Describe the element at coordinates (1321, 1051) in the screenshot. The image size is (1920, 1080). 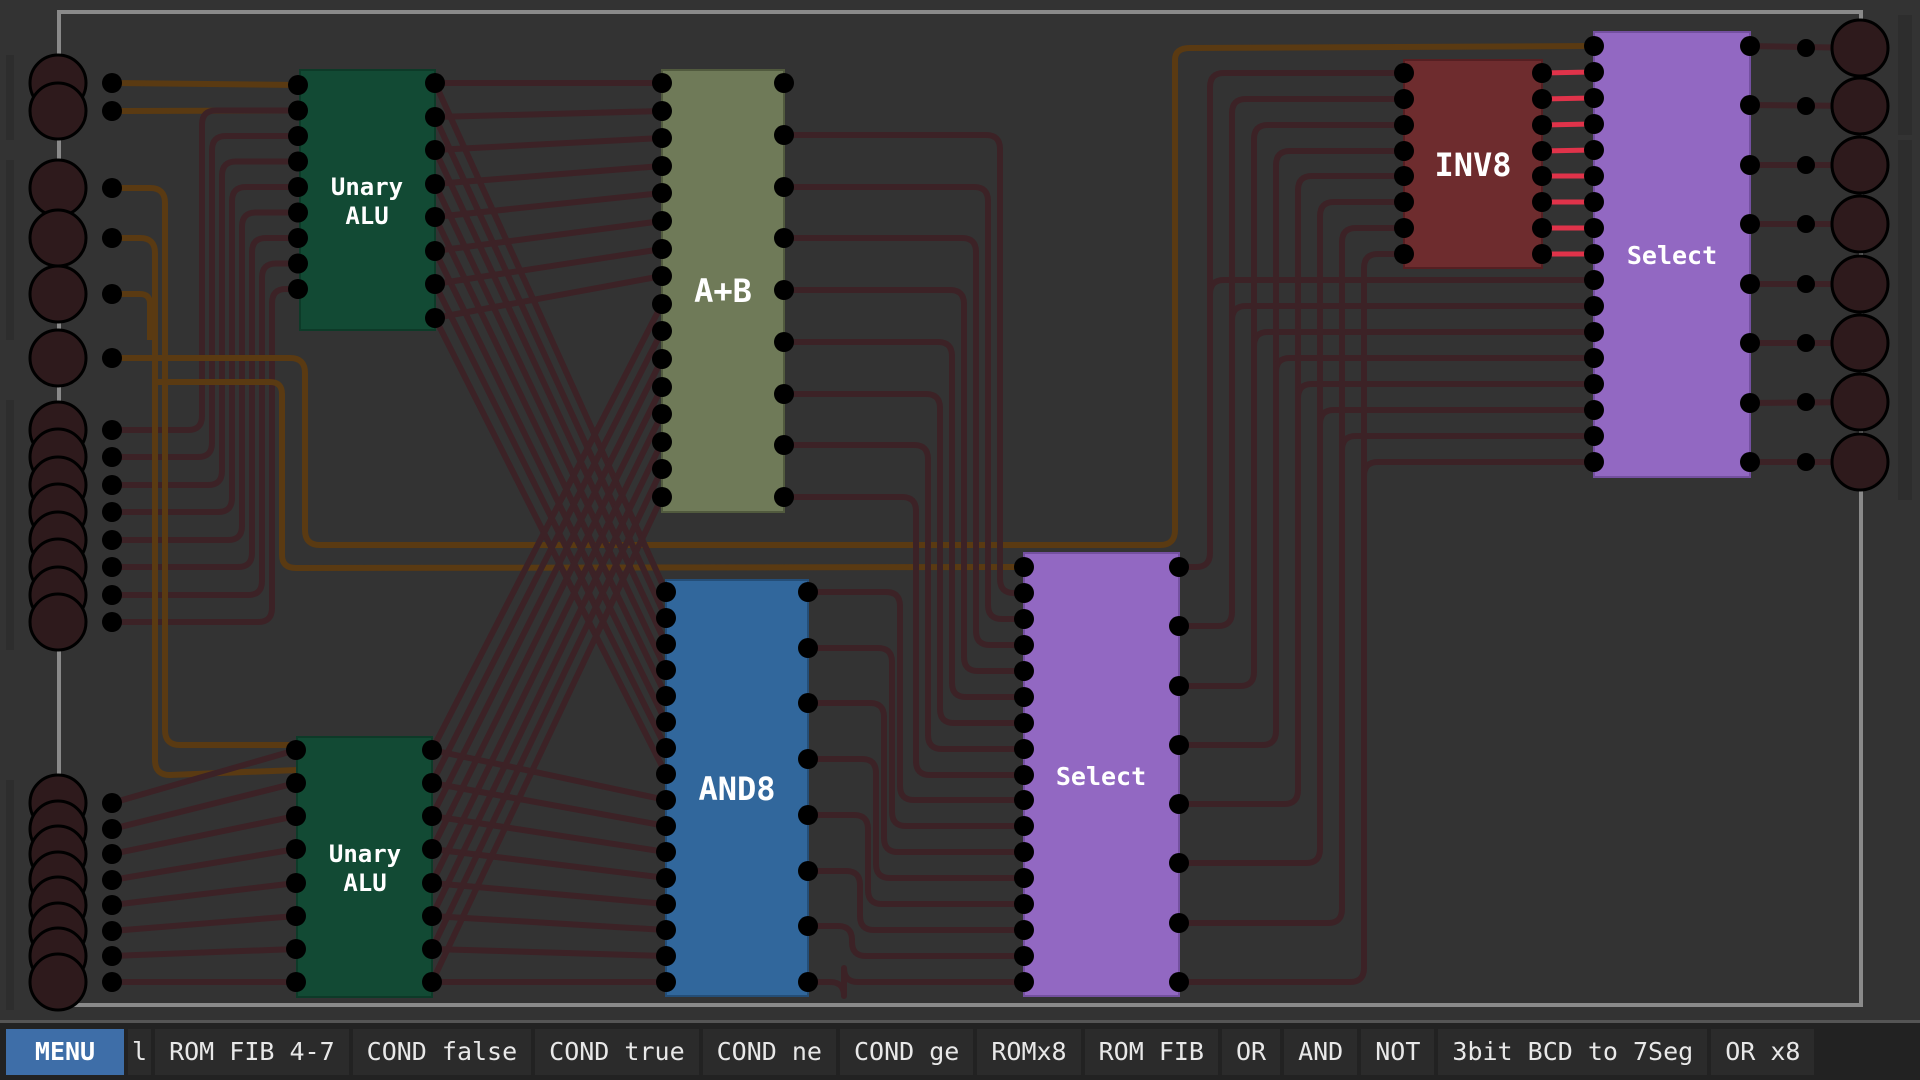
I see `toolbar-item-and: AND` at that location.